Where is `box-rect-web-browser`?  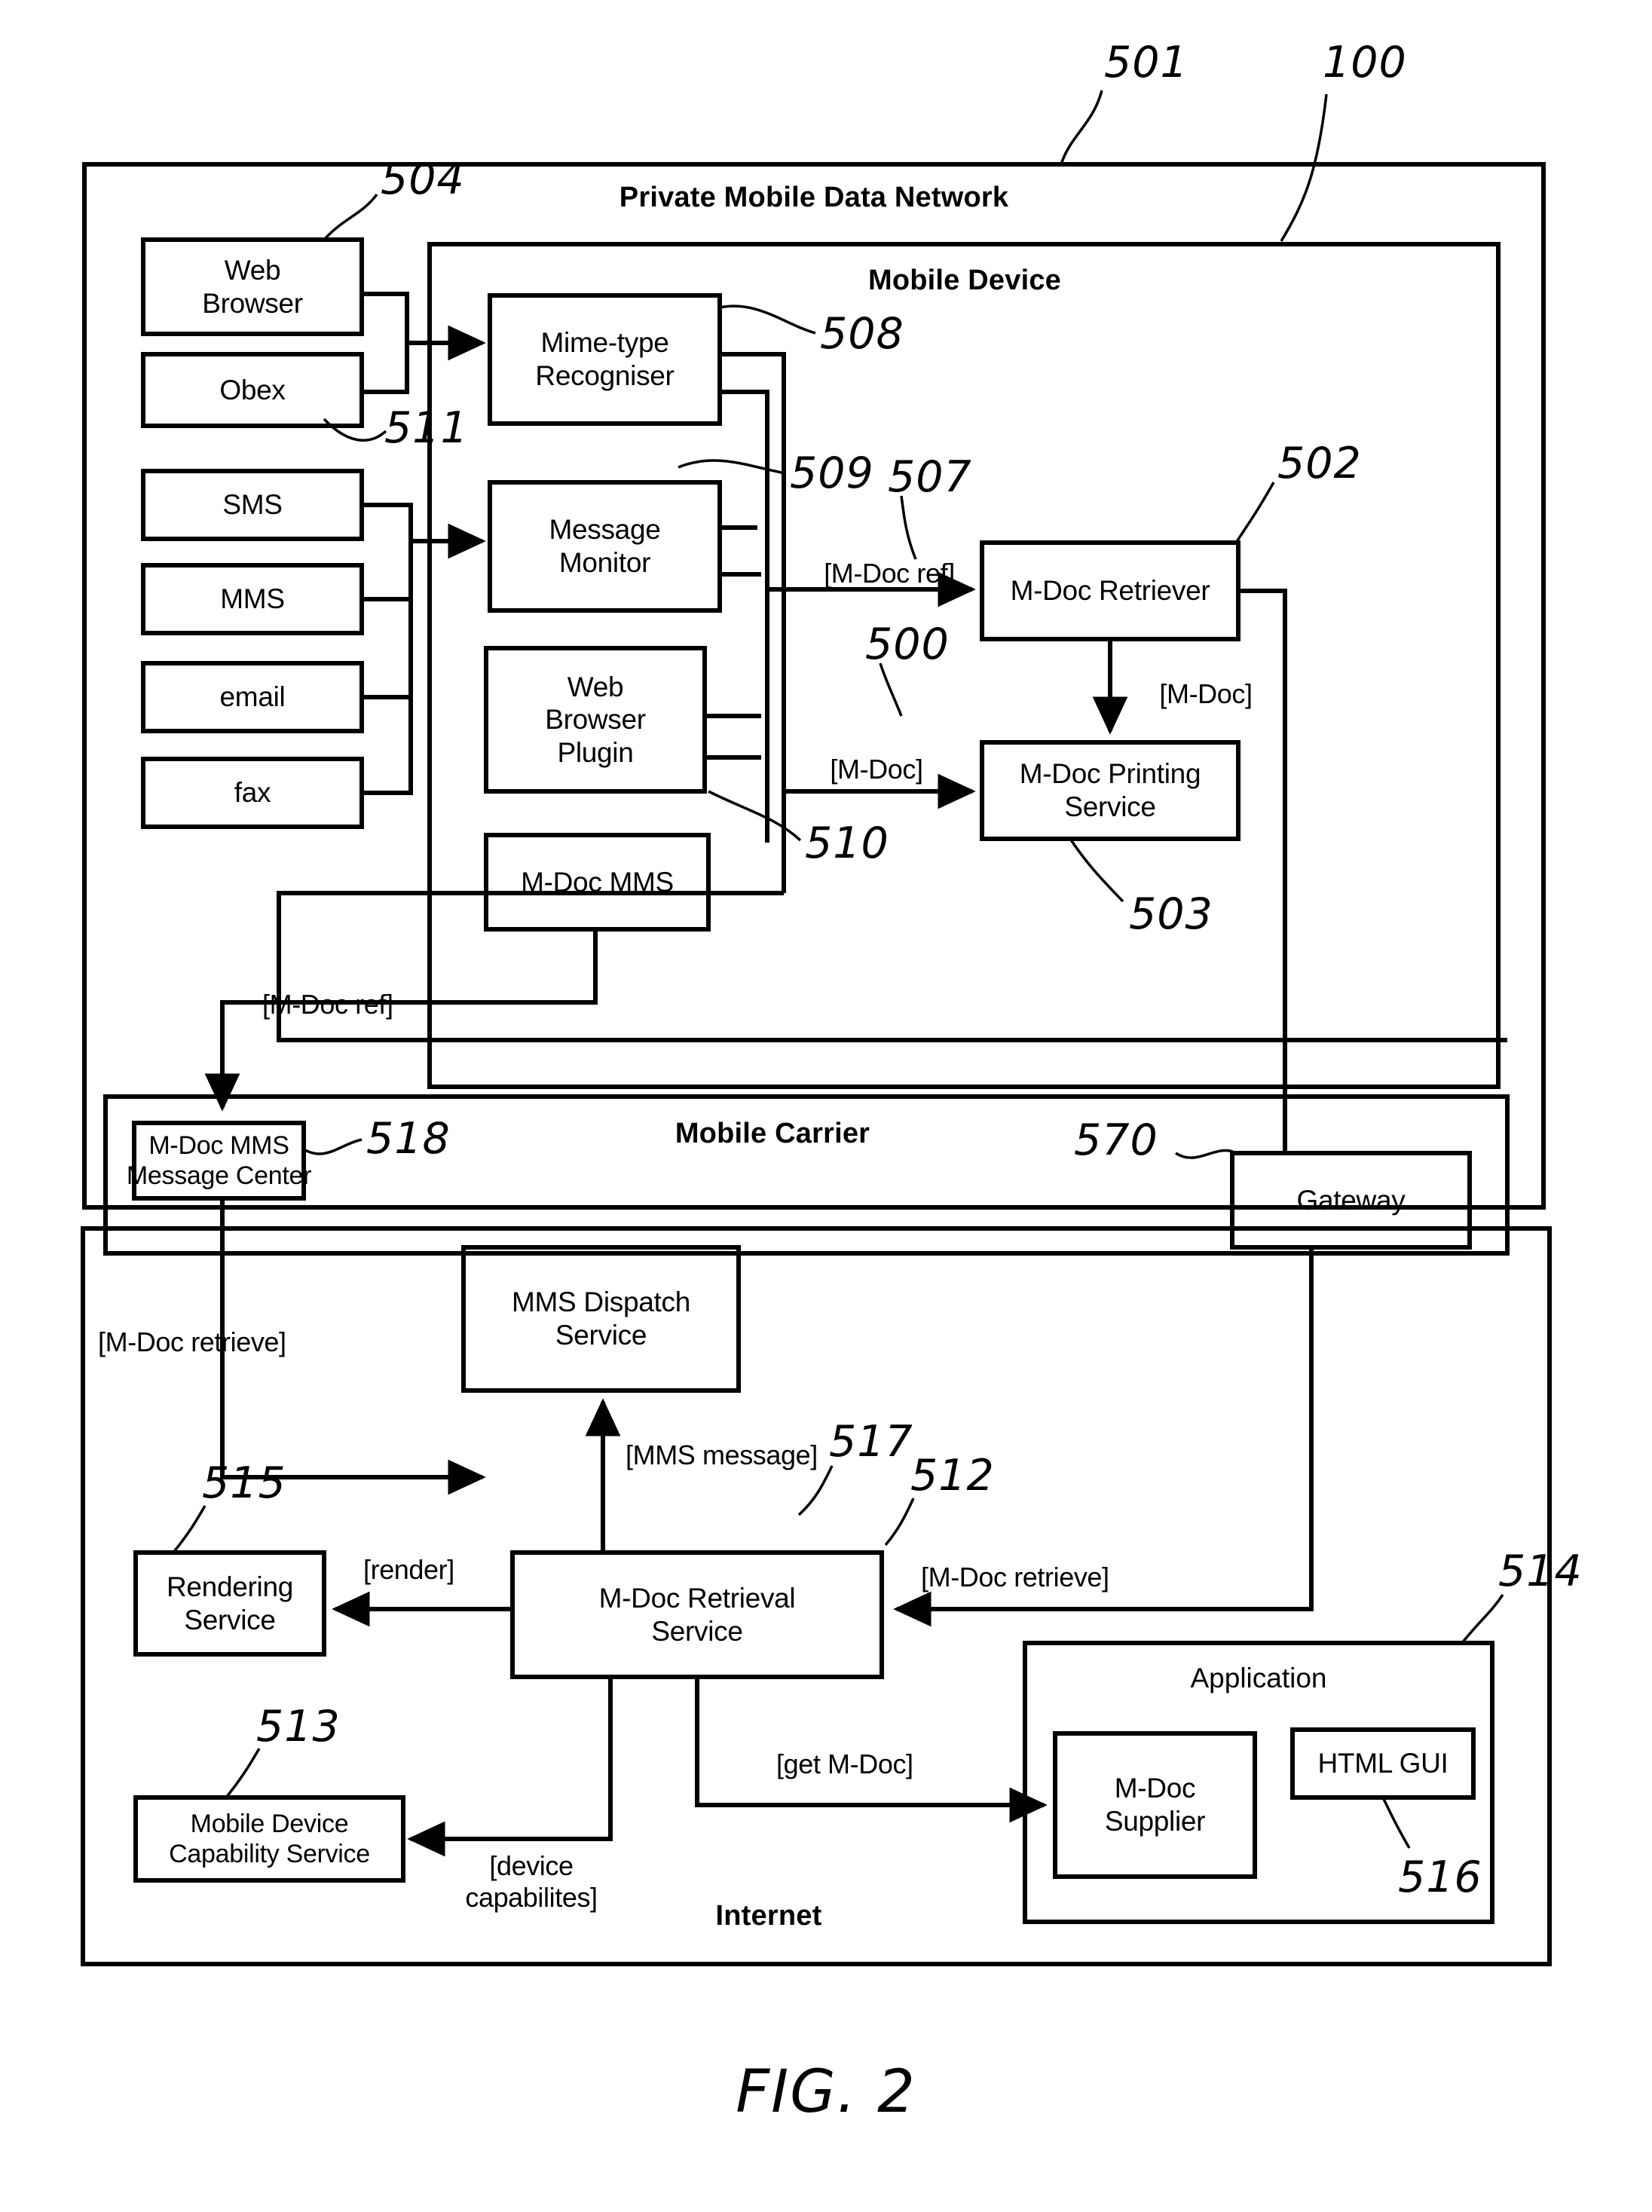
box-rect-web-browser is located at coordinates (253, 287).